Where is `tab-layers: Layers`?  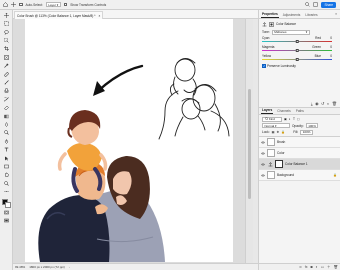
tab-layers: Layers is located at coordinates (267, 111).